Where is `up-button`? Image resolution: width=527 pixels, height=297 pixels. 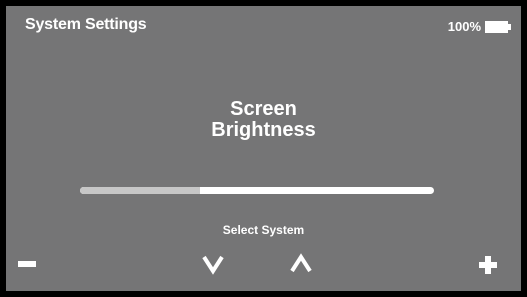 up-button is located at coordinates (301, 264).